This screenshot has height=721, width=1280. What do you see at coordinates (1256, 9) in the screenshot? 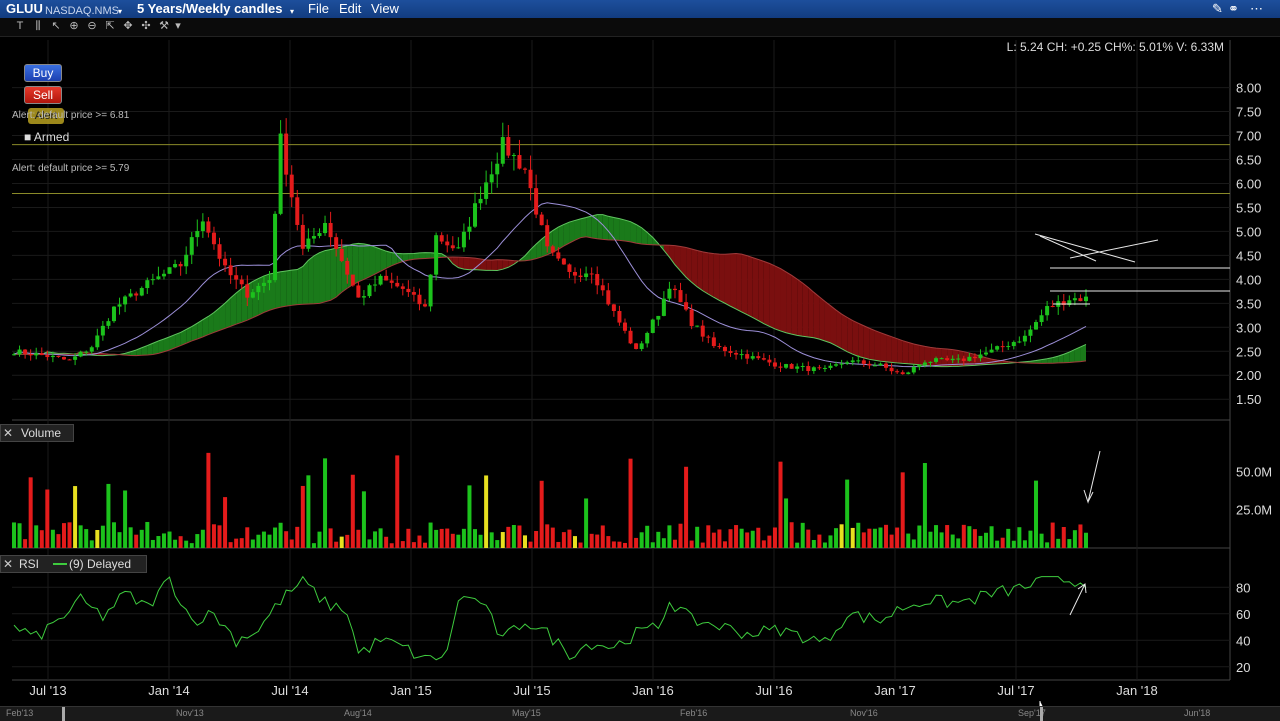
I see `grid-icon: ⋯` at bounding box center [1256, 9].